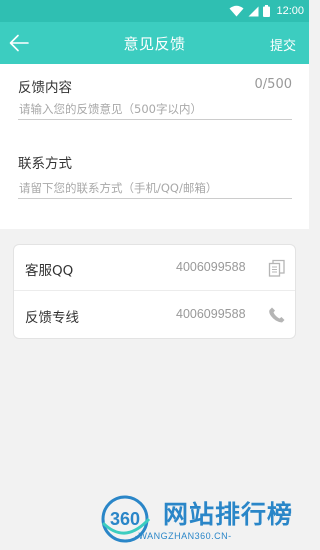  What do you see at coordinates (45, 164) in the screenshot?
I see `contact-label: 联系方式` at bounding box center [45, 164].